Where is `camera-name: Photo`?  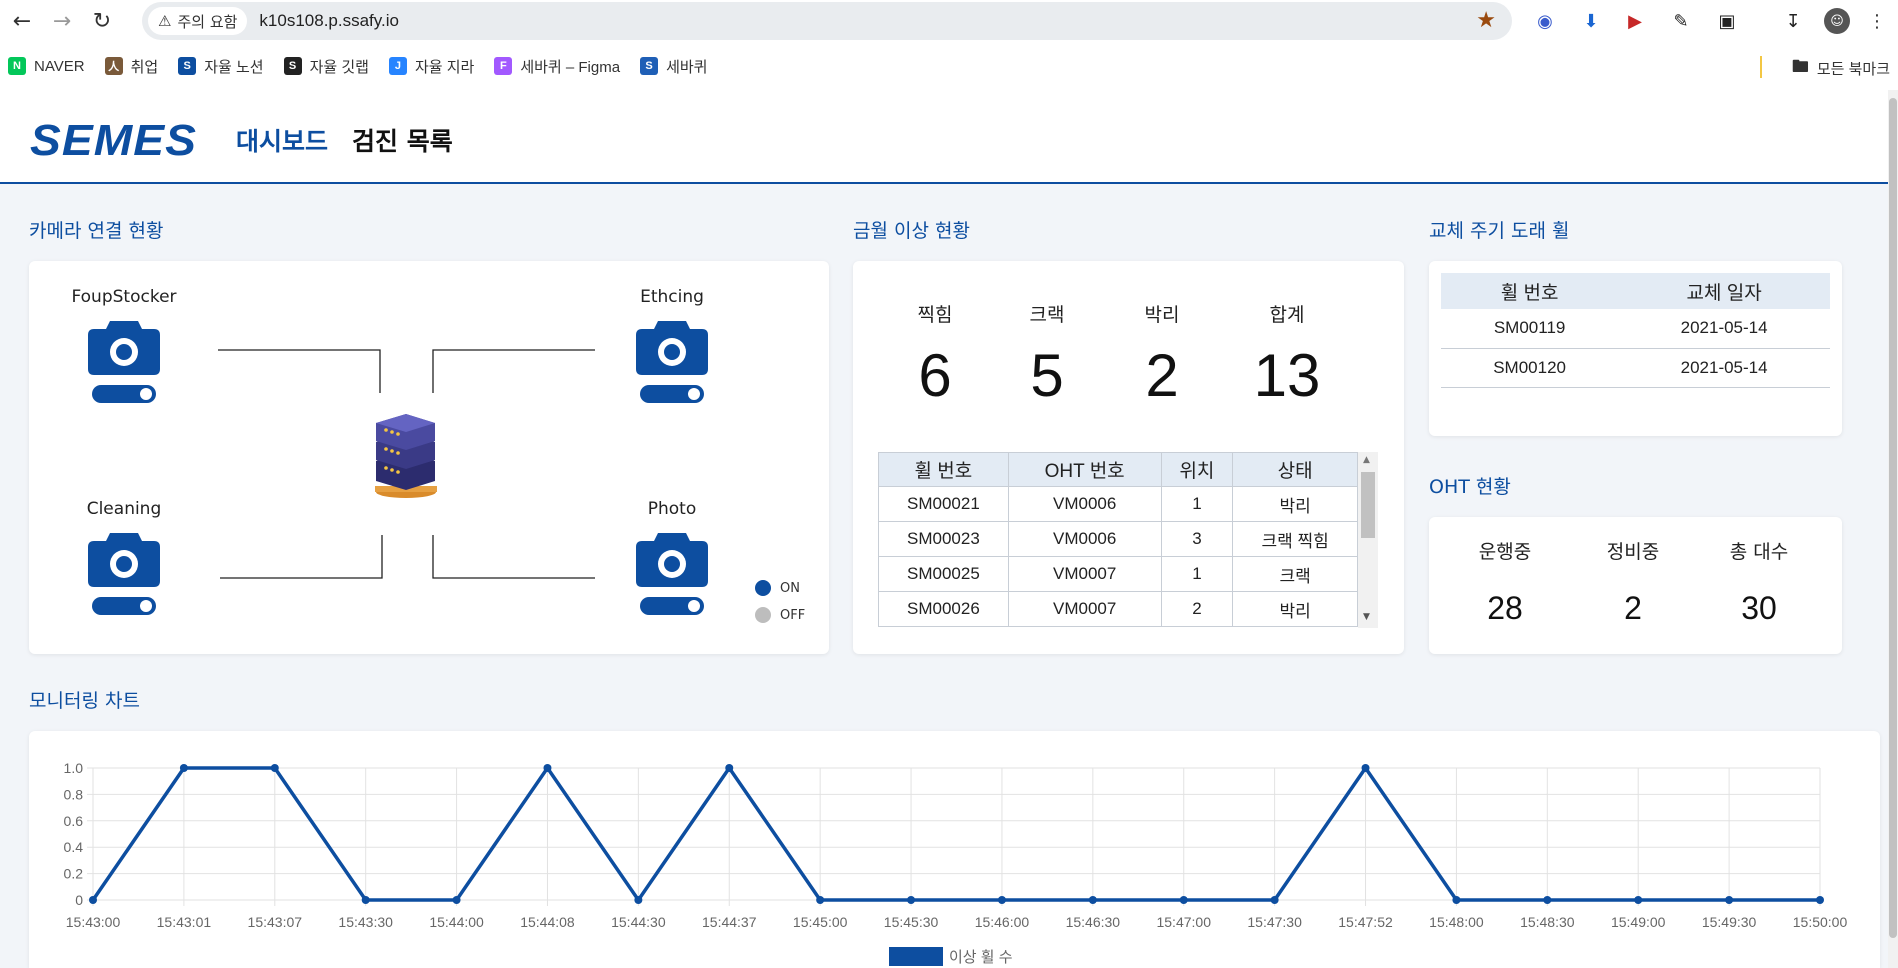
camera-name: Photo is located at coordinates (672, 509).